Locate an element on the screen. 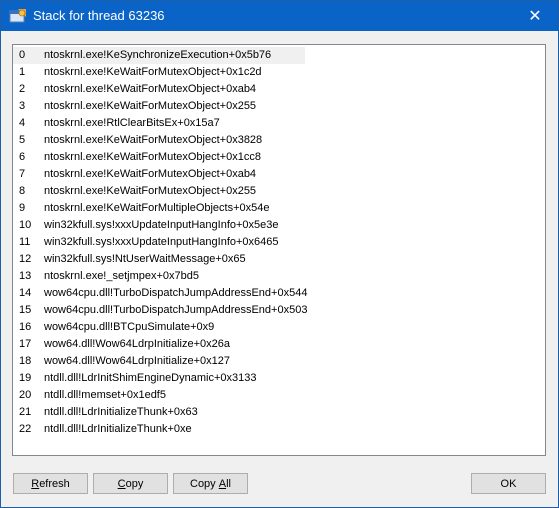 The height and width of the screenshot is (508, 559). frame-index: 11 is located at coordinates (25, 242).